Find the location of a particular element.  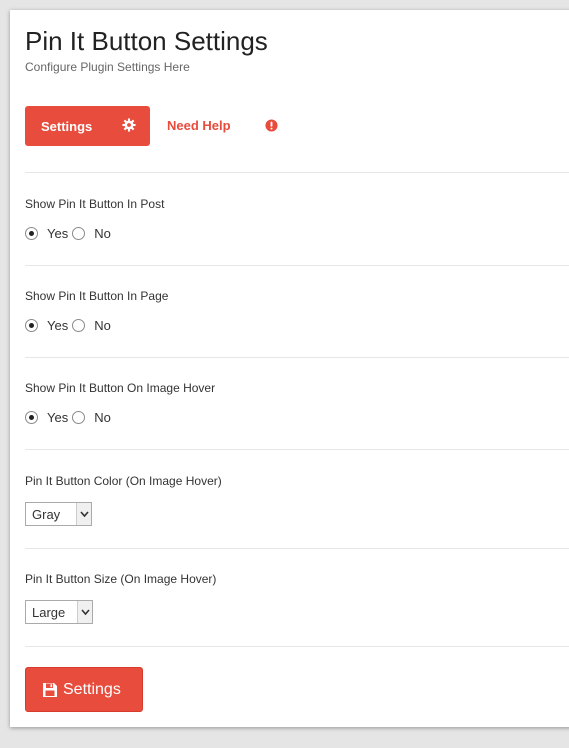

field-label-button-color: Pin It Button Color (On Image Hover) is located at coordinates (123, 481).